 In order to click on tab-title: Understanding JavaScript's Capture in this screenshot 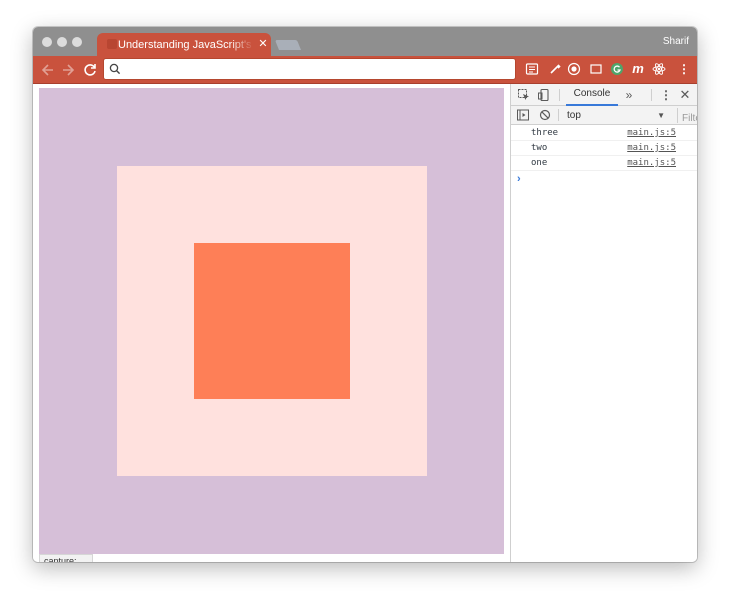, I will do `click(186, 45)`.